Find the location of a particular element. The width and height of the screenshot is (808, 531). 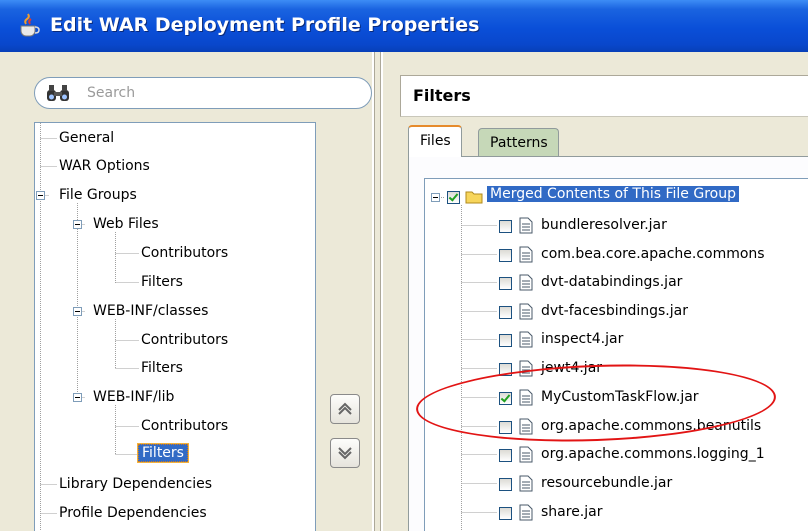

pane-splitter is located at coordinates (379, 291).